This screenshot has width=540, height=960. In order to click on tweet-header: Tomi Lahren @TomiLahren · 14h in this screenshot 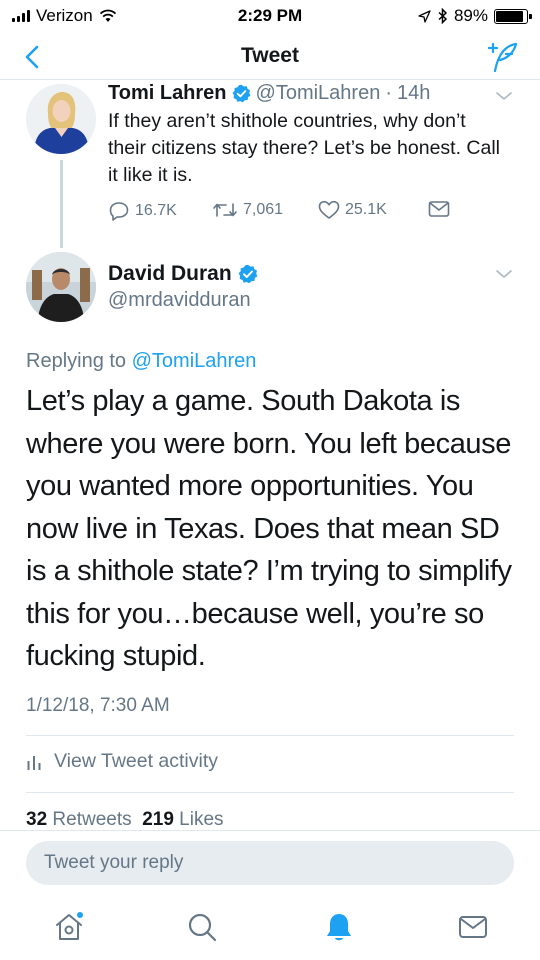, I will do `click(269, 93)`.